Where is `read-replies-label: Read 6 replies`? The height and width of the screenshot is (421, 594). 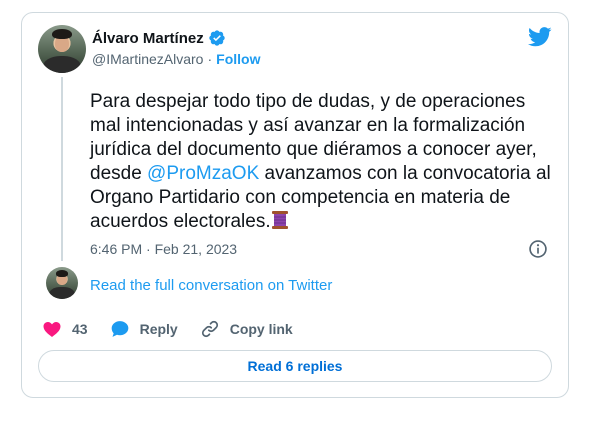
read-replies-label: Read 6 replies is located at coordinates (295, 366).